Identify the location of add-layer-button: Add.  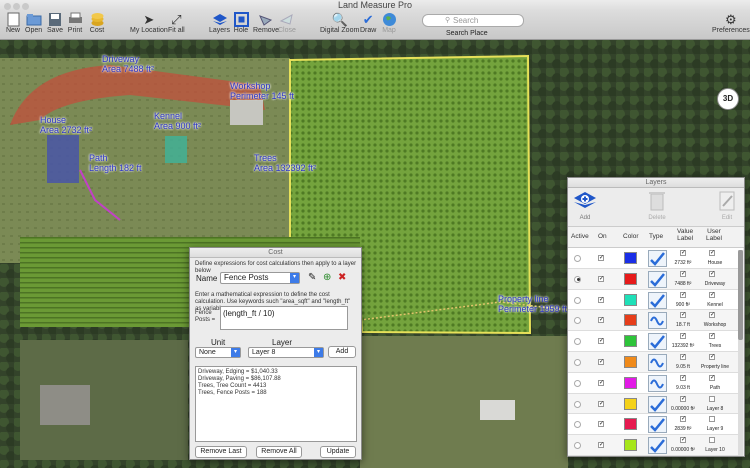
(585, 206).